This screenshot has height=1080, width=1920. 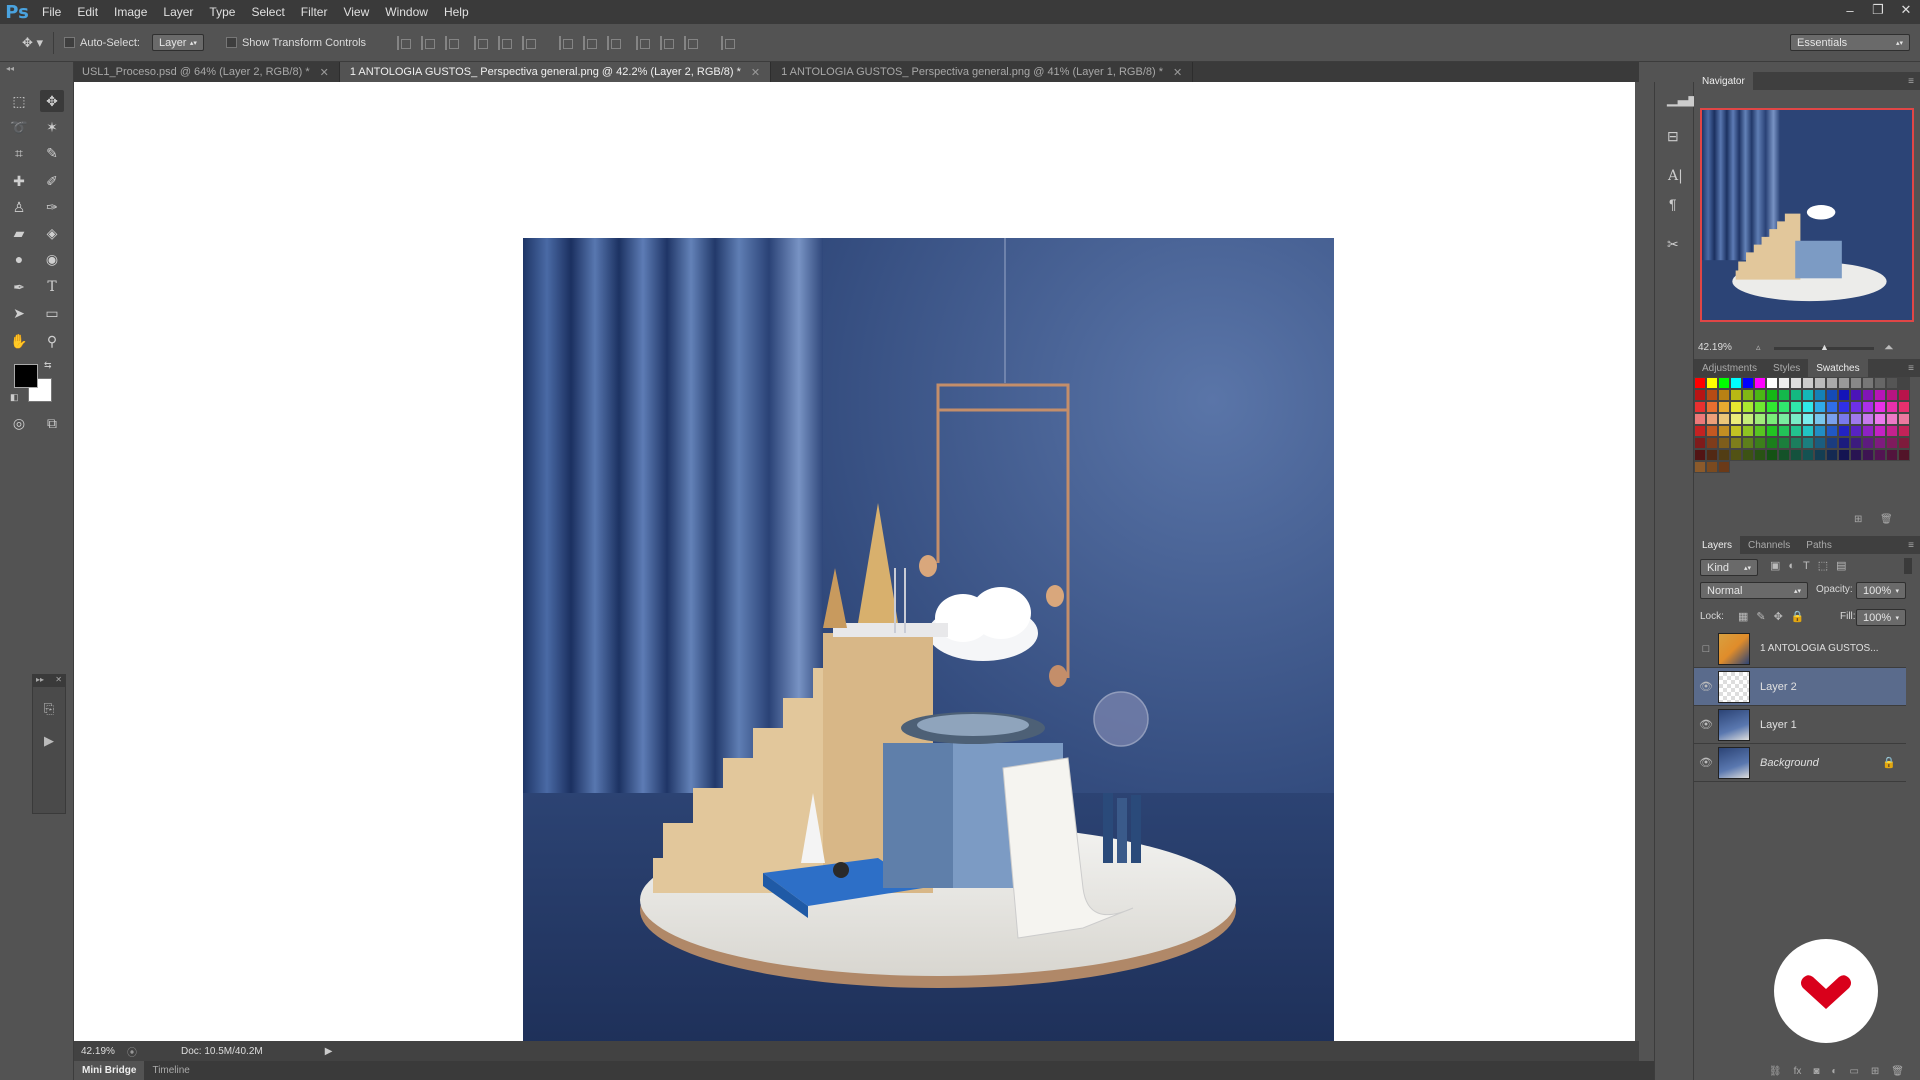 I want to click on new-group-icon: ▭, so click(x=1853, y=1071).